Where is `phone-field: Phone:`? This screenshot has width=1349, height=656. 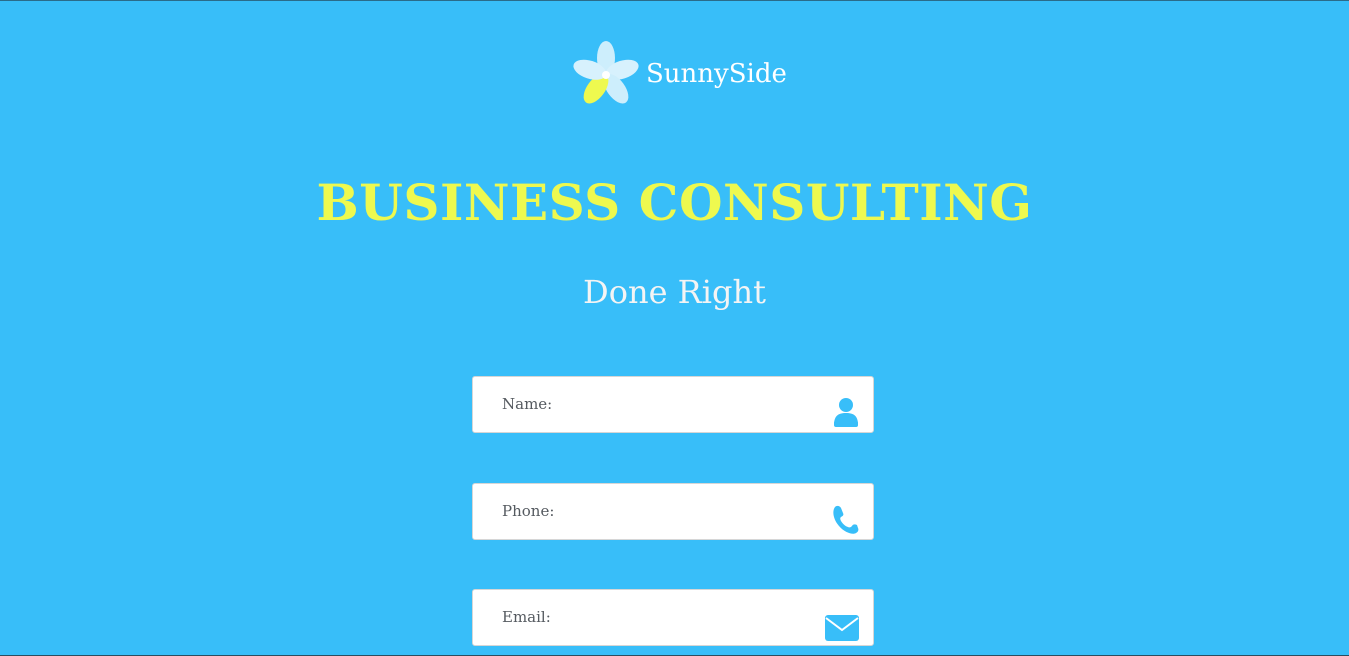 phone-field: Phone: is located at coordinates (673, 511).